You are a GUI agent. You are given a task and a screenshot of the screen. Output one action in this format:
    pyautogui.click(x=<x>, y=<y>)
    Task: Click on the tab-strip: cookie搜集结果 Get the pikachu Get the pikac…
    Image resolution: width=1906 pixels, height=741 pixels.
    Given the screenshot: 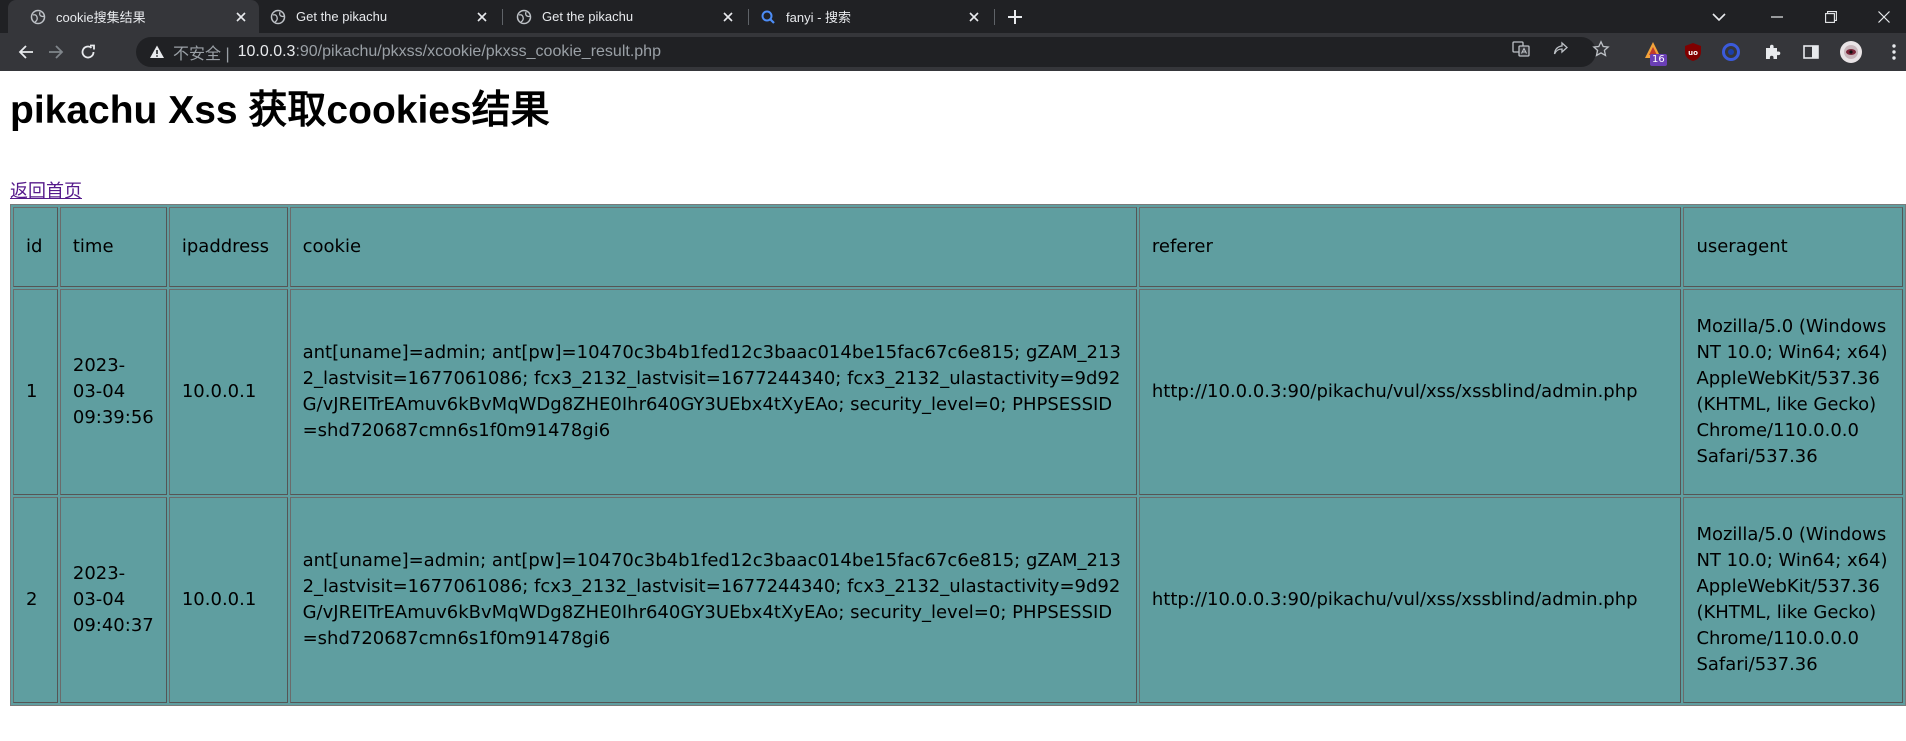 What is the action you would take?
    pyautogui.click(x=953, y=16)
    